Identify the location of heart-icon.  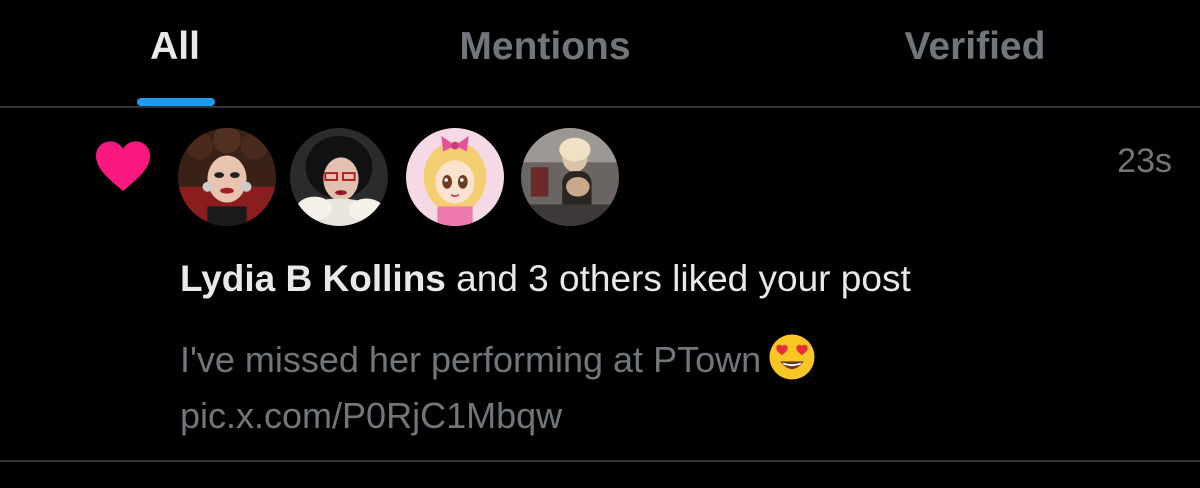
(123, 166).